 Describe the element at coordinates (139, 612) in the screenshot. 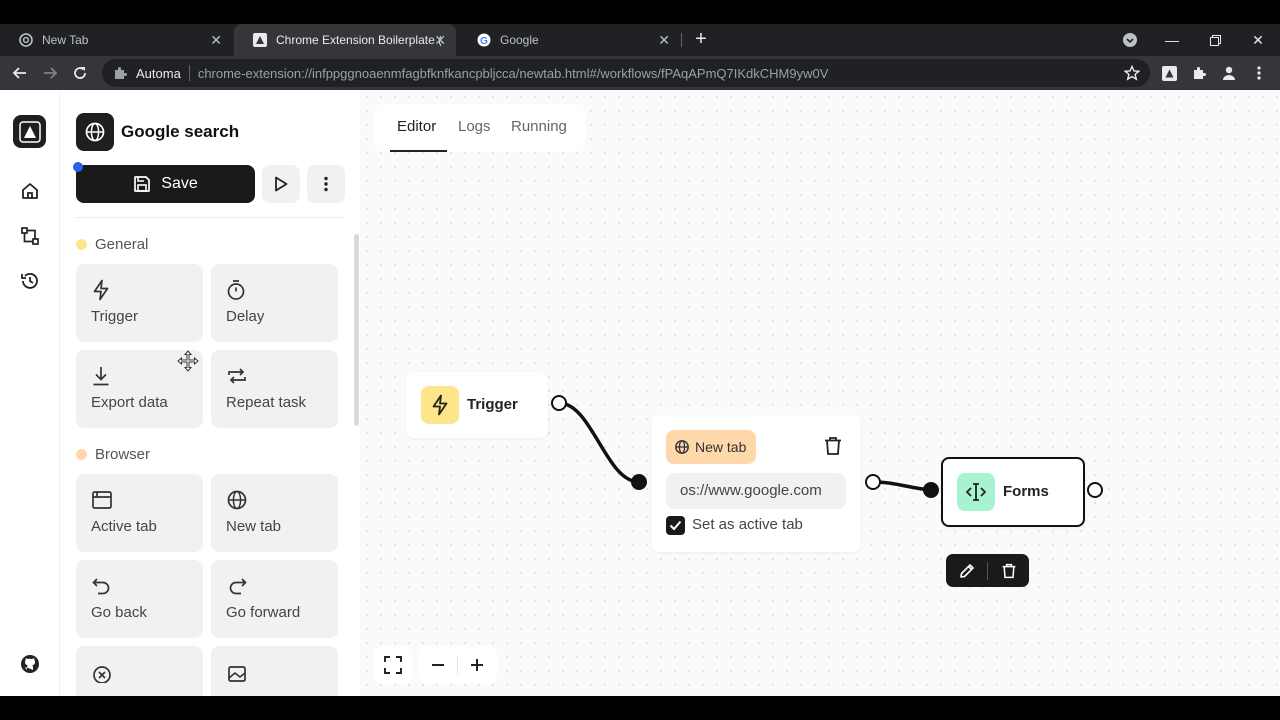

I see `block-label: Go back` at that location.